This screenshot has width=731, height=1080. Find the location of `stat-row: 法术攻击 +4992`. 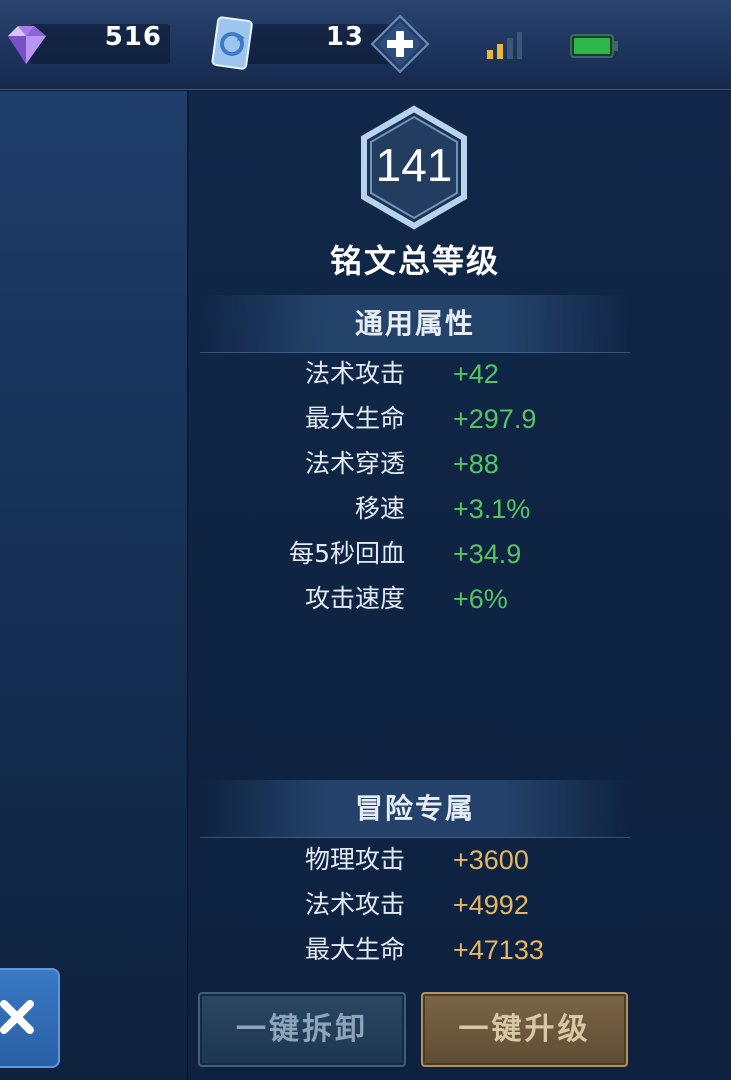

stat-row: 法术攻击 +4992 is located at coordinates (415, 905).